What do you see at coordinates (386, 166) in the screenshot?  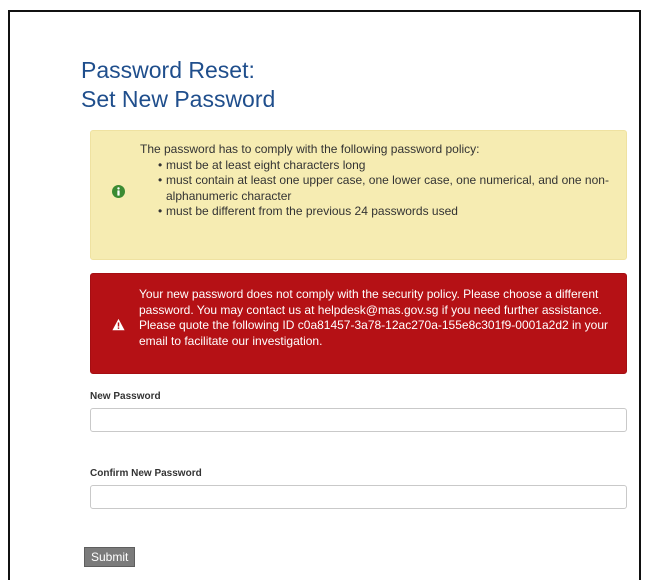 I see `policy-rule: must be at least eight characters long` at bounding box center [386, 166].